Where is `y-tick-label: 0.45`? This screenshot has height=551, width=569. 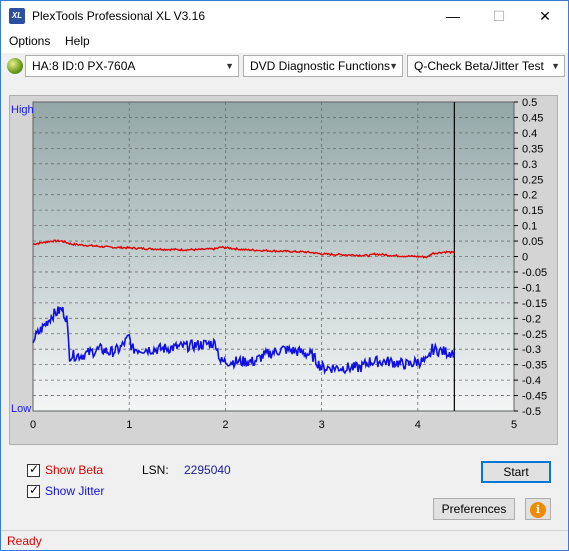 y-tick-label: 0.45 is located at coordinates (532, 118).